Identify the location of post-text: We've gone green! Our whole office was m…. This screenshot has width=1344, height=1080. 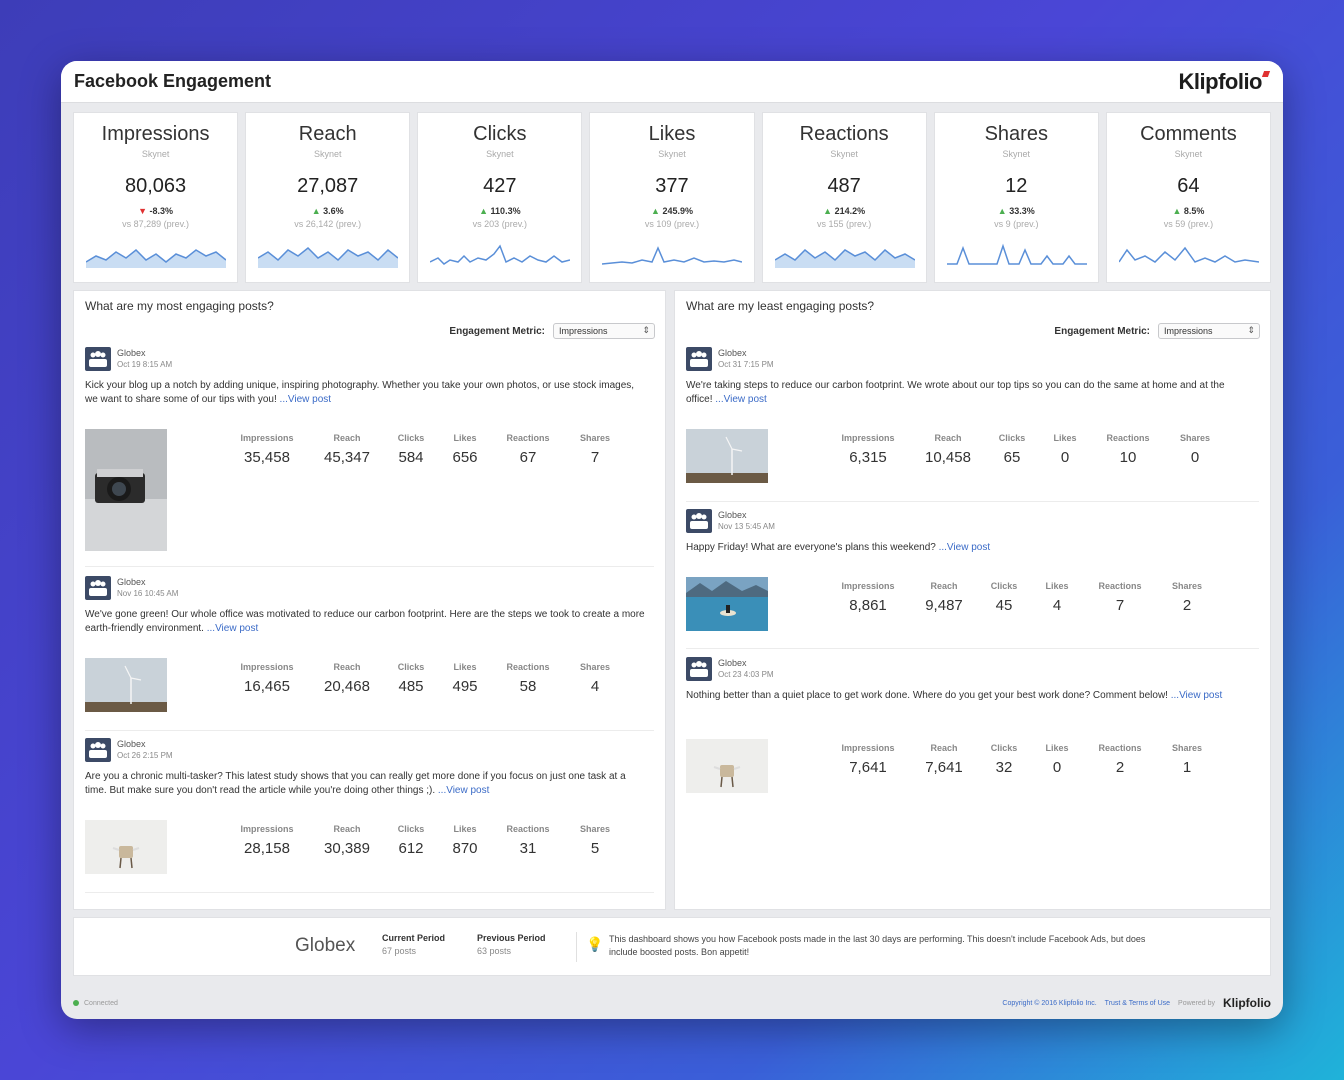
(365, 622).